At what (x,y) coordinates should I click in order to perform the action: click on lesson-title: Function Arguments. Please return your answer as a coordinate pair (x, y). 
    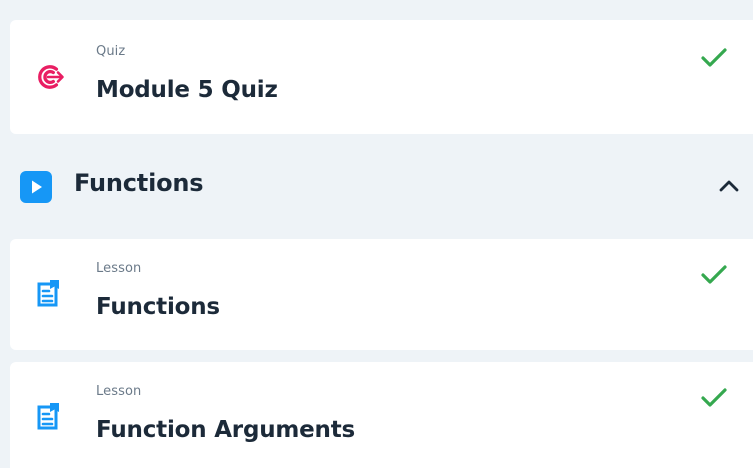
    Looking at the image, I should click on (225, 430).